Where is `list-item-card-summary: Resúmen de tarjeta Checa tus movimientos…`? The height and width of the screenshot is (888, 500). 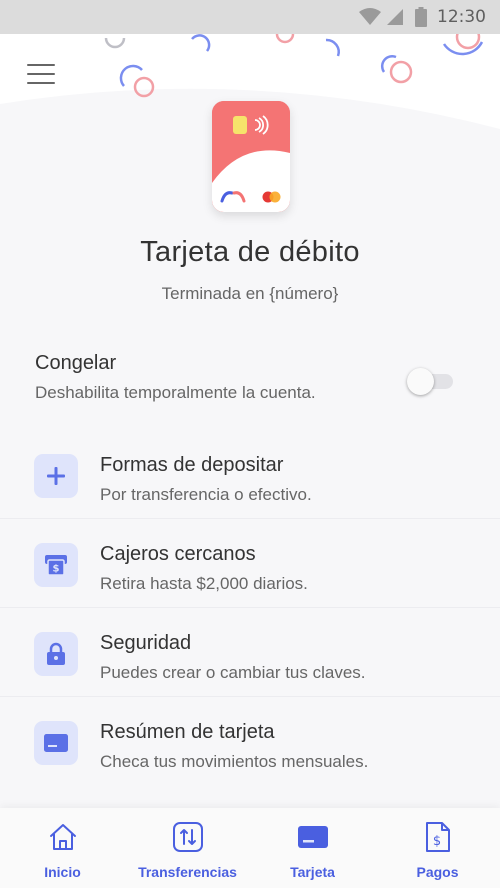
list-item-card-summary: Resúmen de tarjeta Checa tus movimientos… is located at coordinates (250, 741).